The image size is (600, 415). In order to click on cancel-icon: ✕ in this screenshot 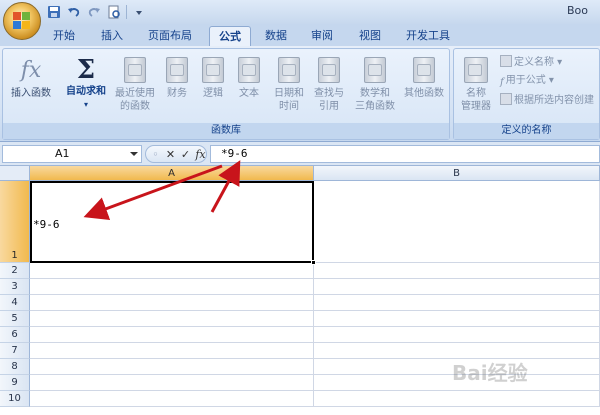, I will do `click(170, 154)`.